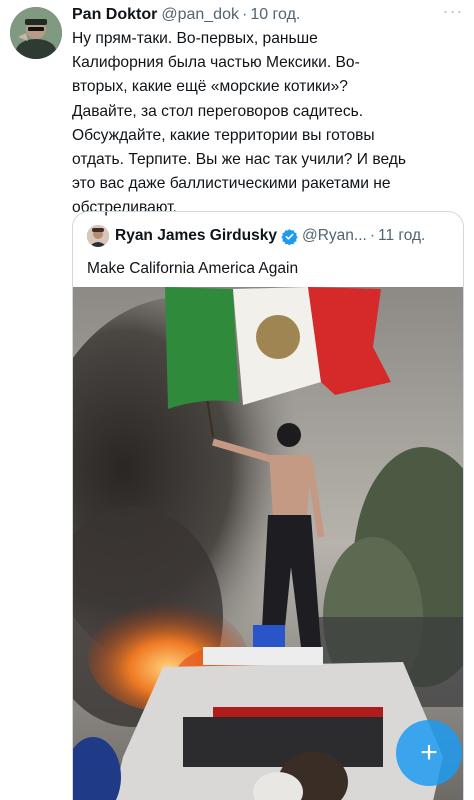 The width and height of the screenshot is (474, 800). Describe the element at coordinates (196, 236) in the screenshot. I see `quoted-author-name: Ryan James Girdusky` at that location.